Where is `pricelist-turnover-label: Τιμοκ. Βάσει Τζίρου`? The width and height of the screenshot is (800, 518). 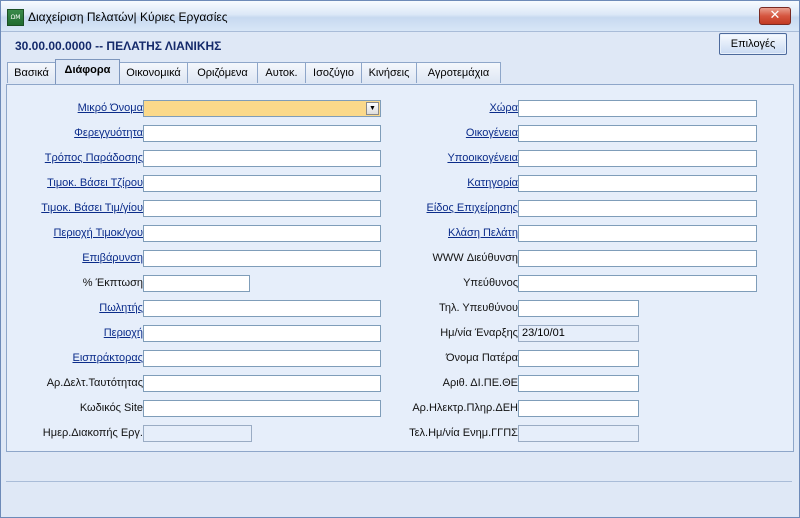
pricelist-turnover-label: Τιμοκ. Βάσει Τζίρου is located at coordinates (95, 183).